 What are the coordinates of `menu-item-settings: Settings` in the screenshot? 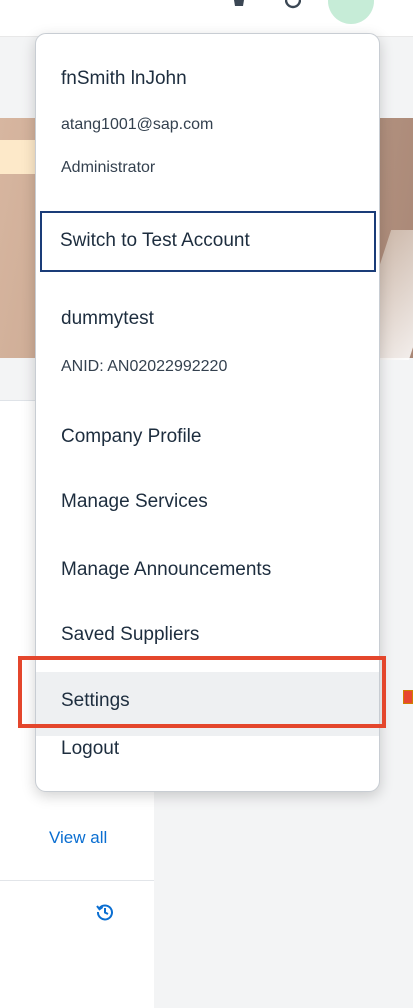 It's located at (207, 704).